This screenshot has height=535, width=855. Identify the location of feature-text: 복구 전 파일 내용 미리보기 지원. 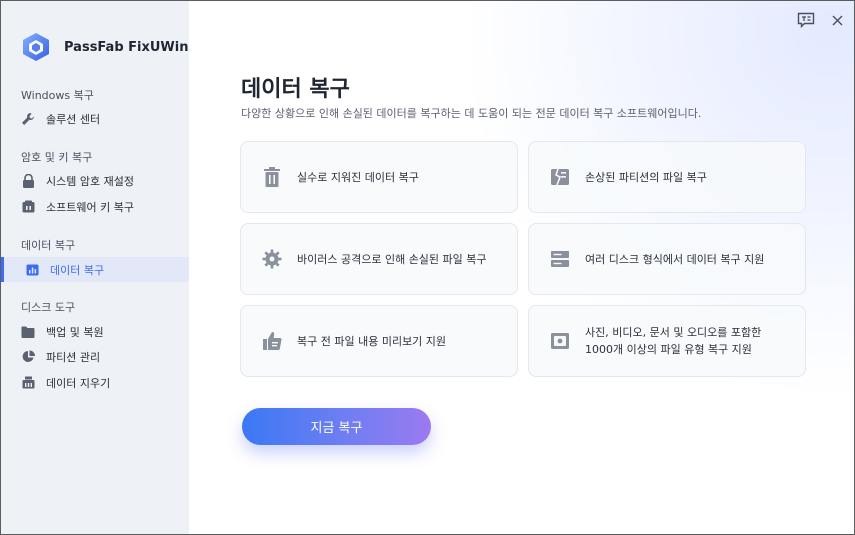
(372, 341).